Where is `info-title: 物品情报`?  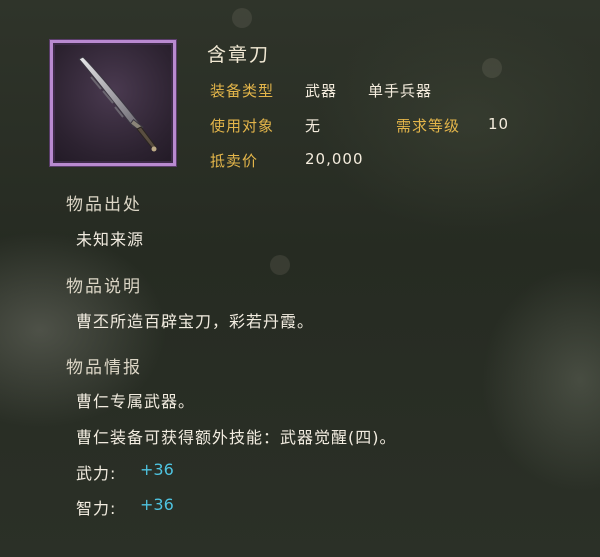
info-title: 物品情报 is located at coordinates (104, 368).